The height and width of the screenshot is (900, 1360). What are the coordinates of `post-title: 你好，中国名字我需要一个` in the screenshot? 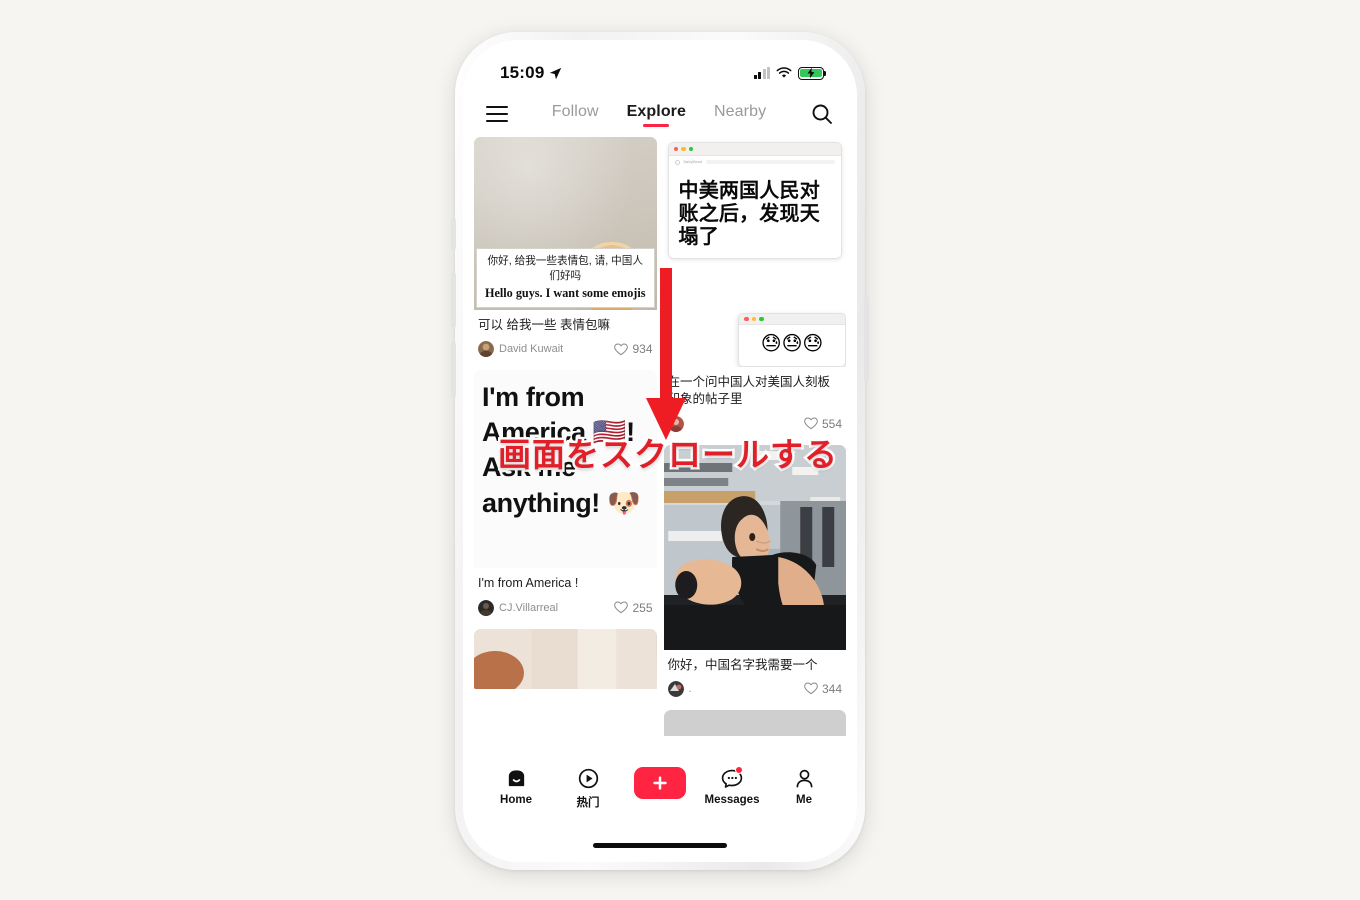 It's located at (755, 665).